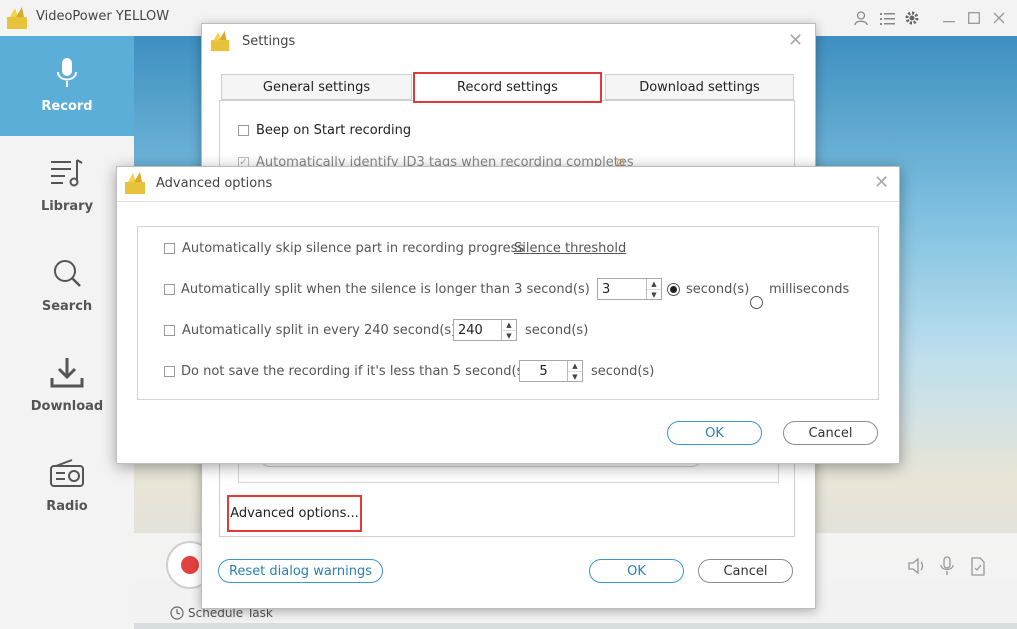  Describe the element at coordinates (861, 18) in the screenshot. I see `account-icon` at that location.